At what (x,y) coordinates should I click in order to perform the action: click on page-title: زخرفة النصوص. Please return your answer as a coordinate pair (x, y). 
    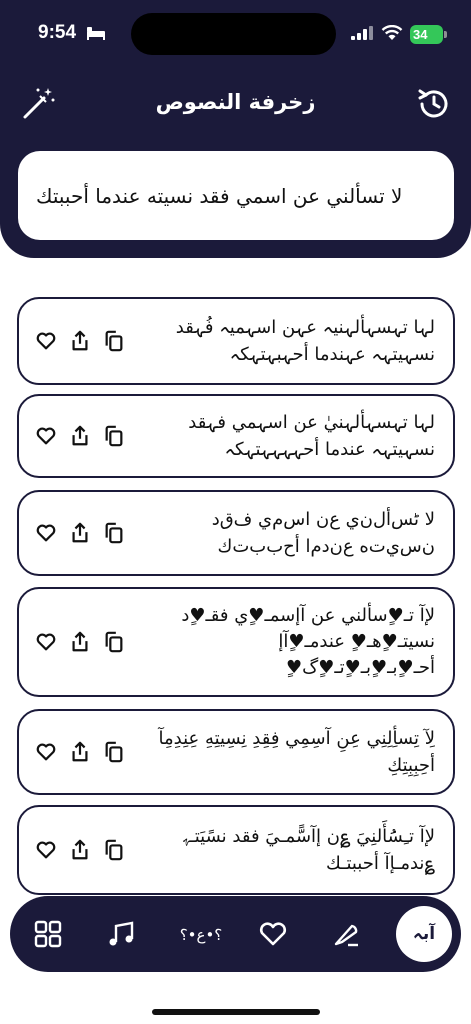
    Looking at the image, I should click on (235, 102).